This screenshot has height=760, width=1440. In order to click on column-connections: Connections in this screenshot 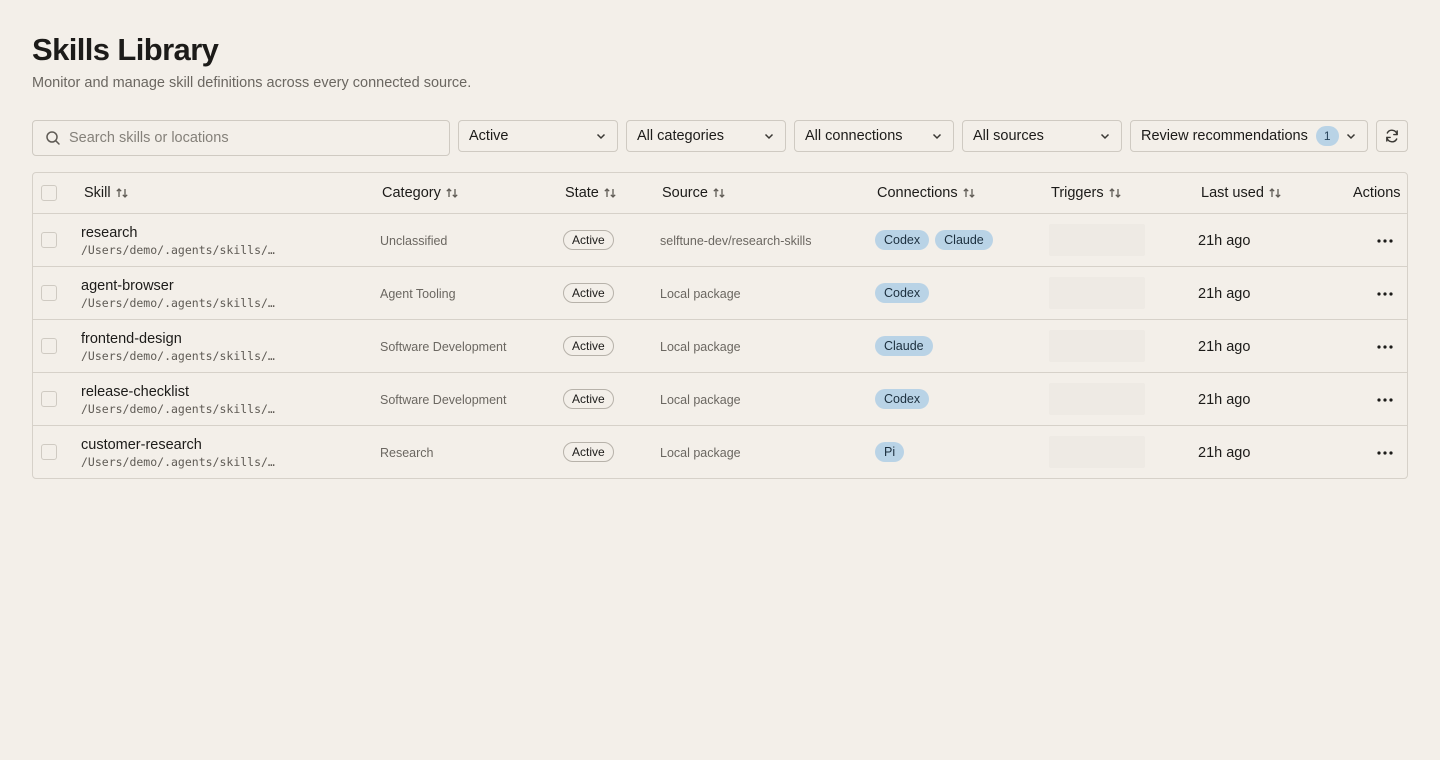, I will do `click(926, 193)`.